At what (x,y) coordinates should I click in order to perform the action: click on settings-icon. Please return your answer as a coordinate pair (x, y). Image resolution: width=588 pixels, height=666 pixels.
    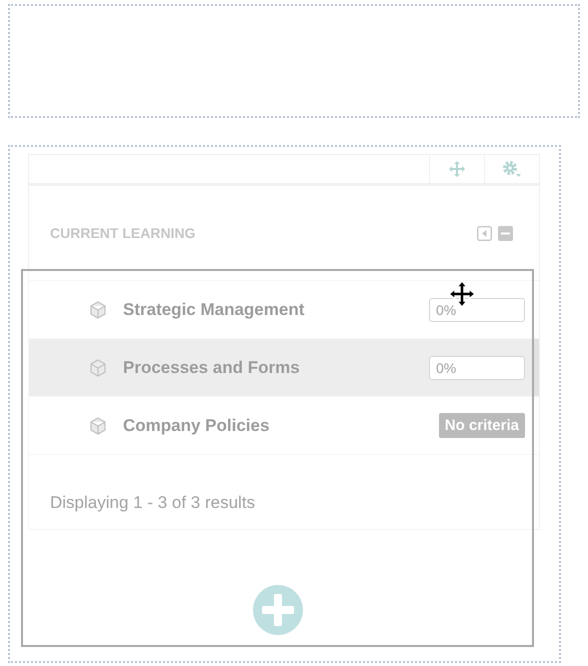
    Looking at the image, I should click on (512, 169).